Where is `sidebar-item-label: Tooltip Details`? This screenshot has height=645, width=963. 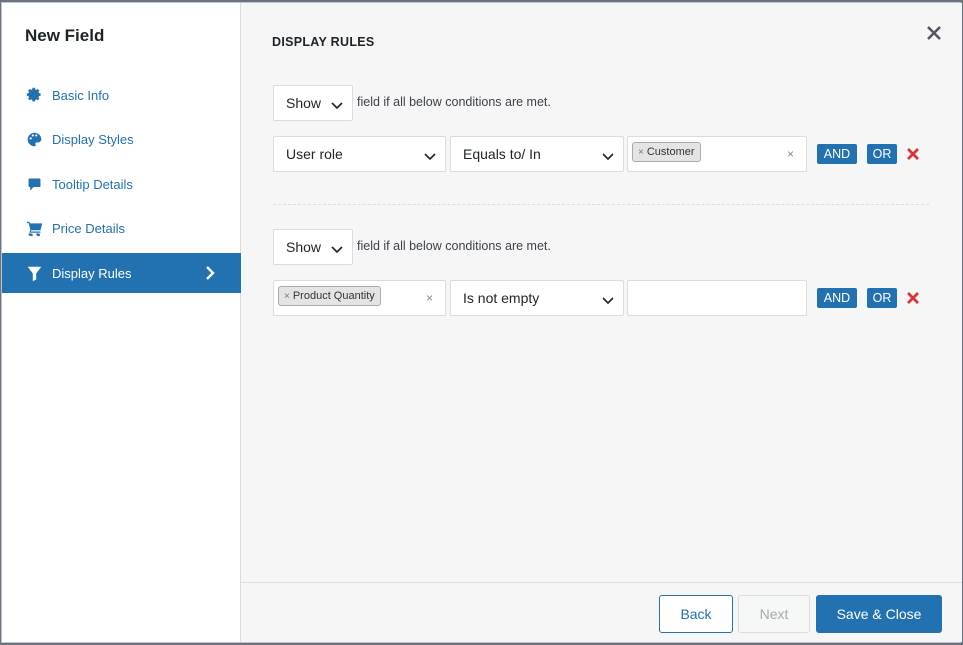 sidebar-item-label: Tooltip Details is located at coordinates (92, 184).